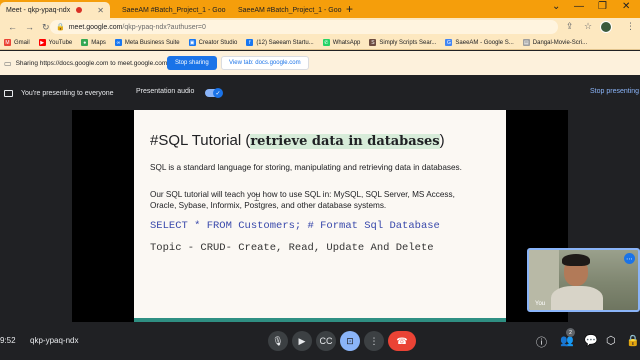  I want to click on share-icon: ⇪, so click(570, 26).